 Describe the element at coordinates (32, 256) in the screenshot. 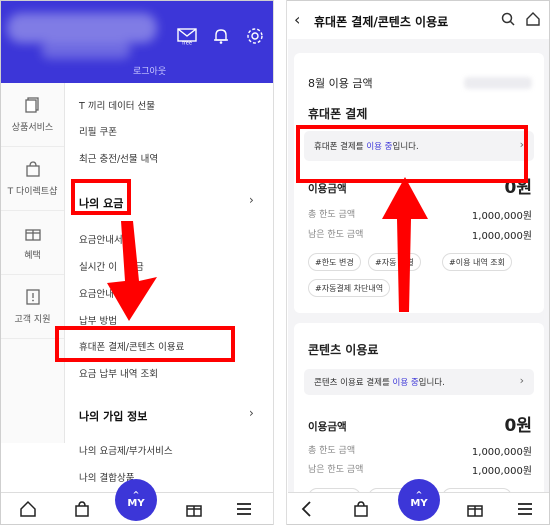

I see `sidebar-item-label: 혜택` at that location.